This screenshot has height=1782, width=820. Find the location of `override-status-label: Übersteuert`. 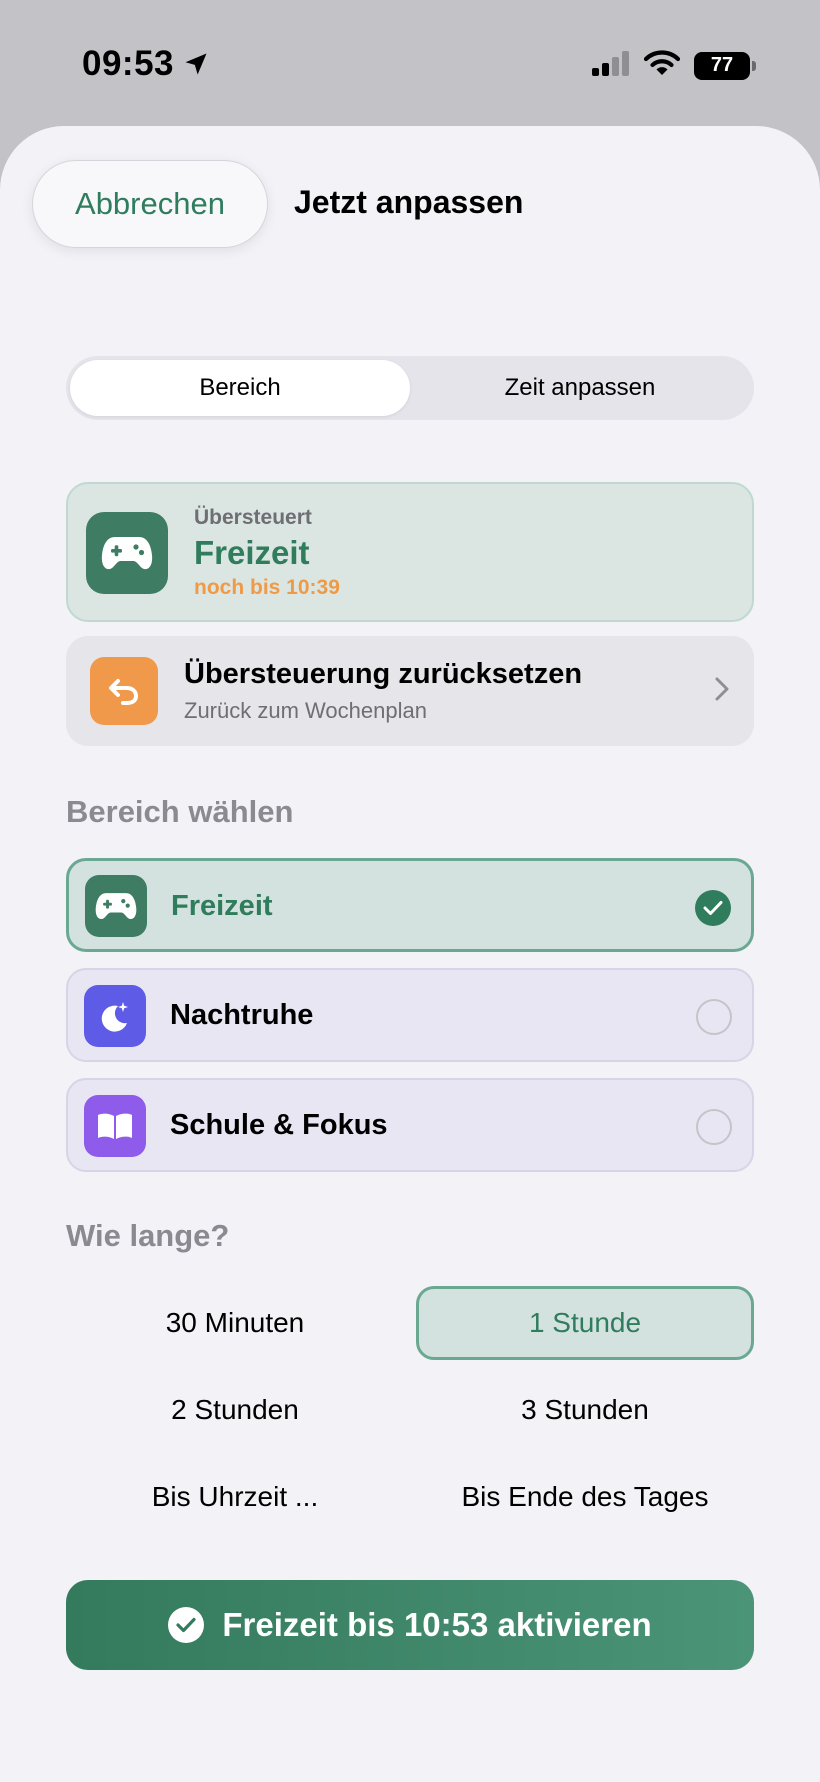

override-status-label: Übersteuert is located at coordinates (253, 517).